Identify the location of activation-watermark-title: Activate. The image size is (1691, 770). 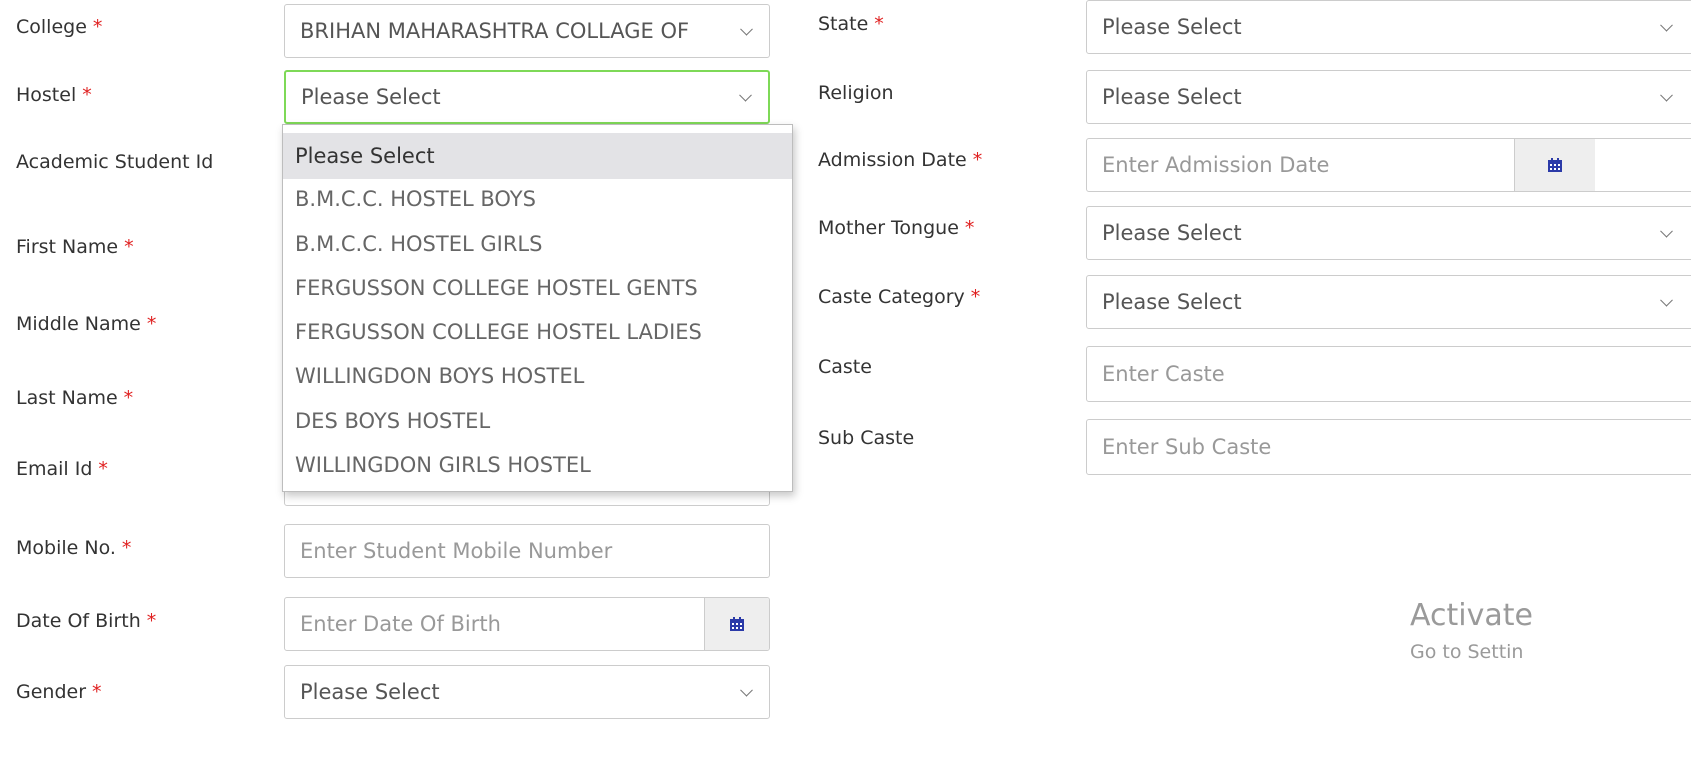
(1471, 615).